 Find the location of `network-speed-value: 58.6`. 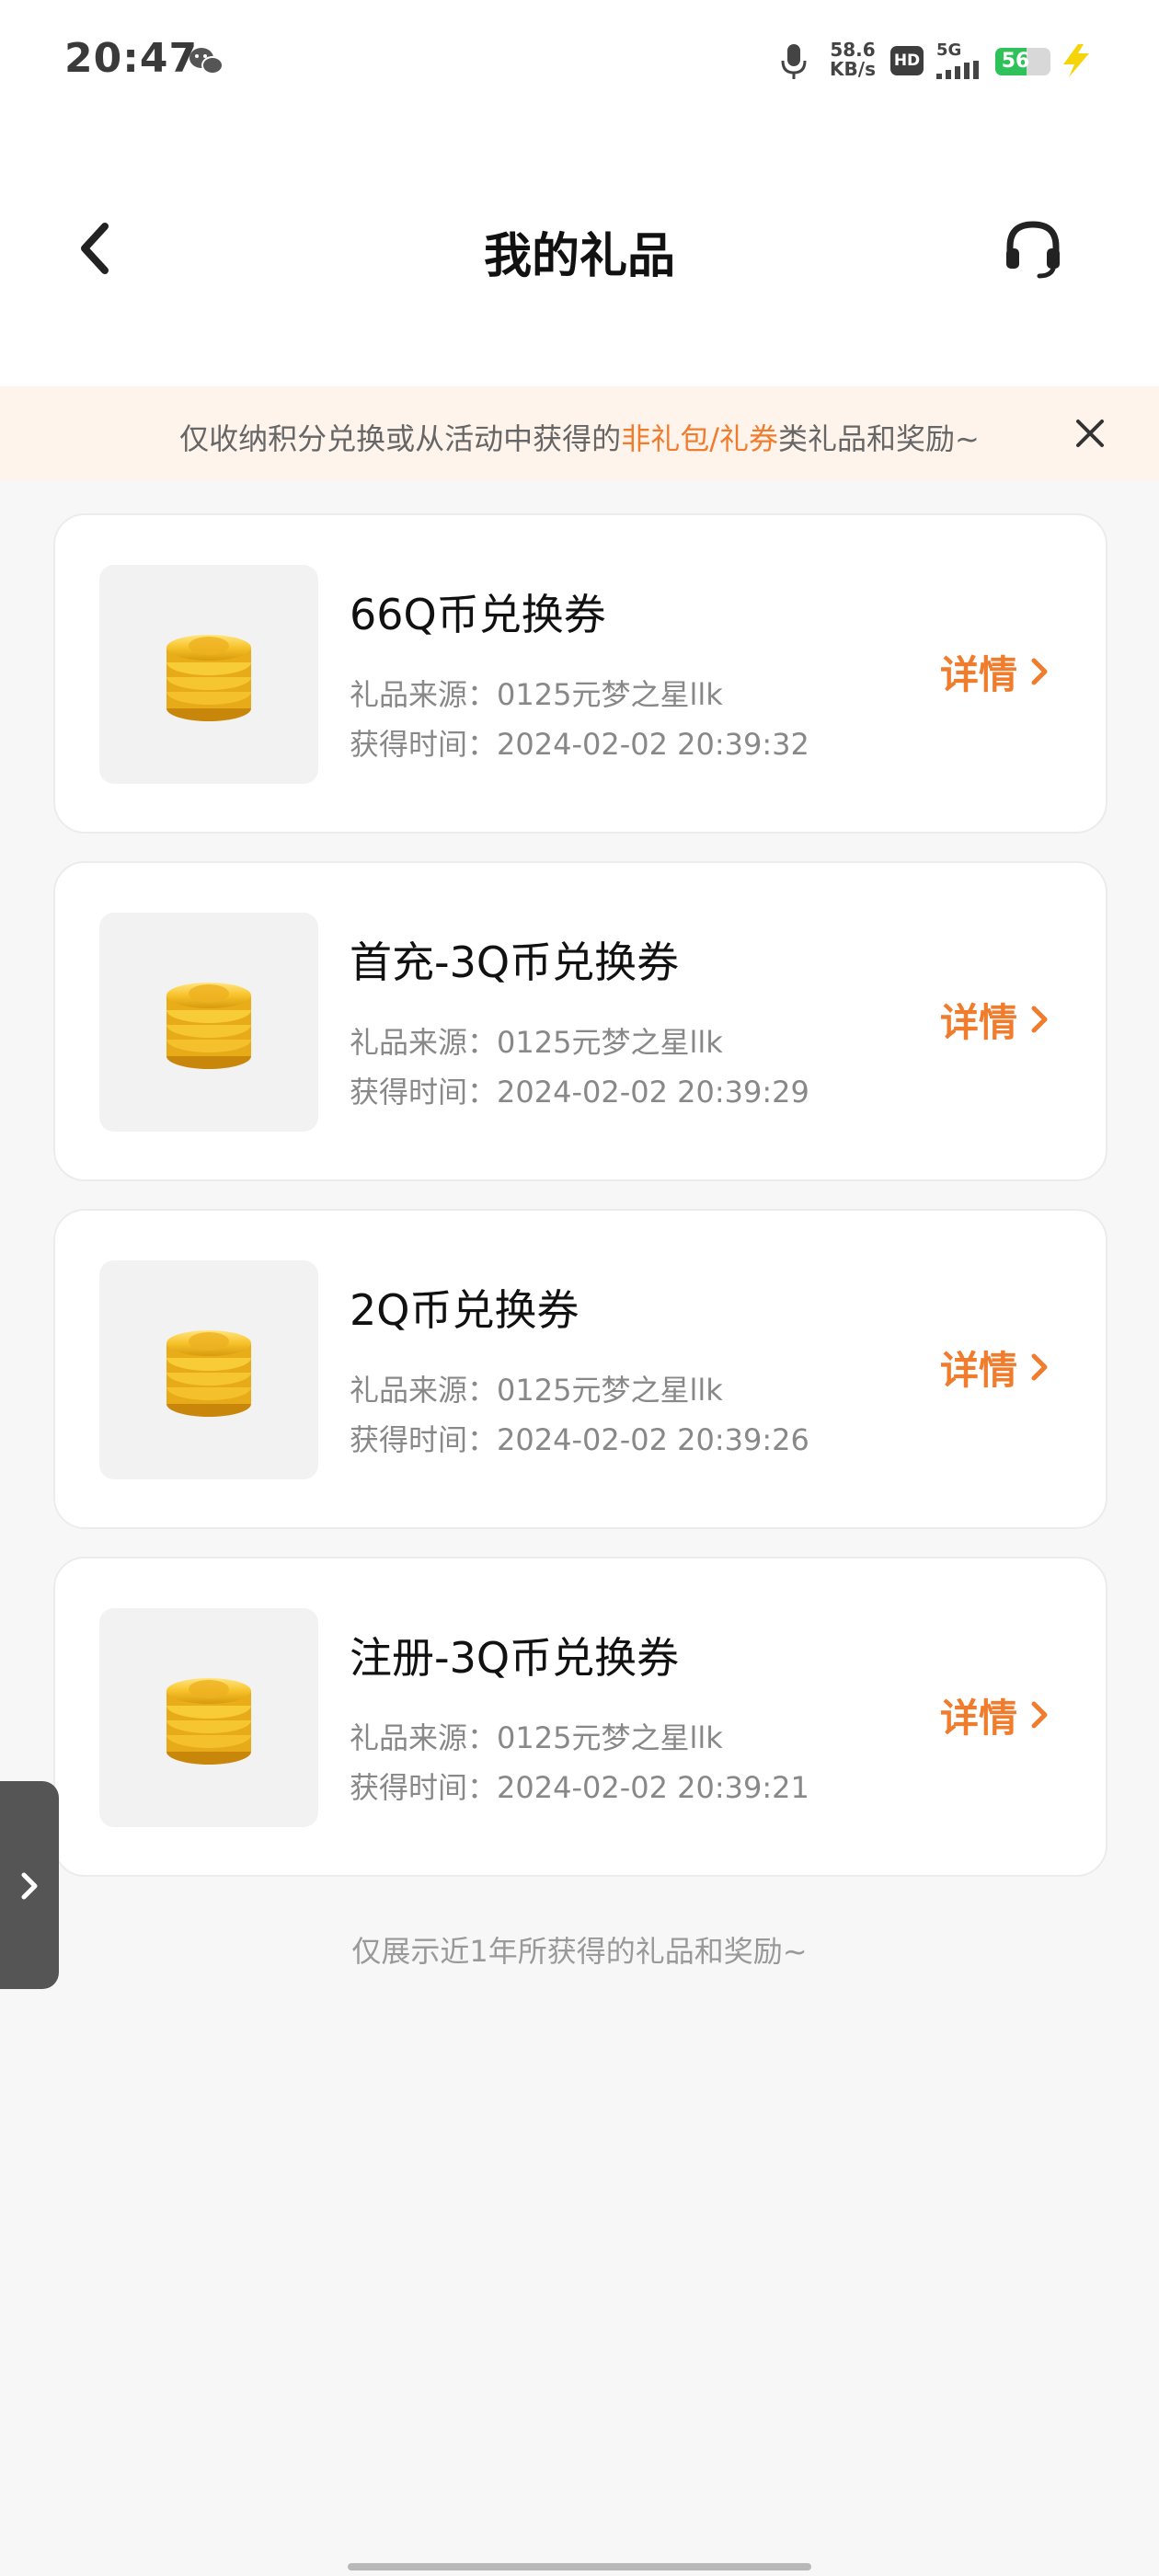

network-speed-value: 58.6 is located at coordinates (853, 50).